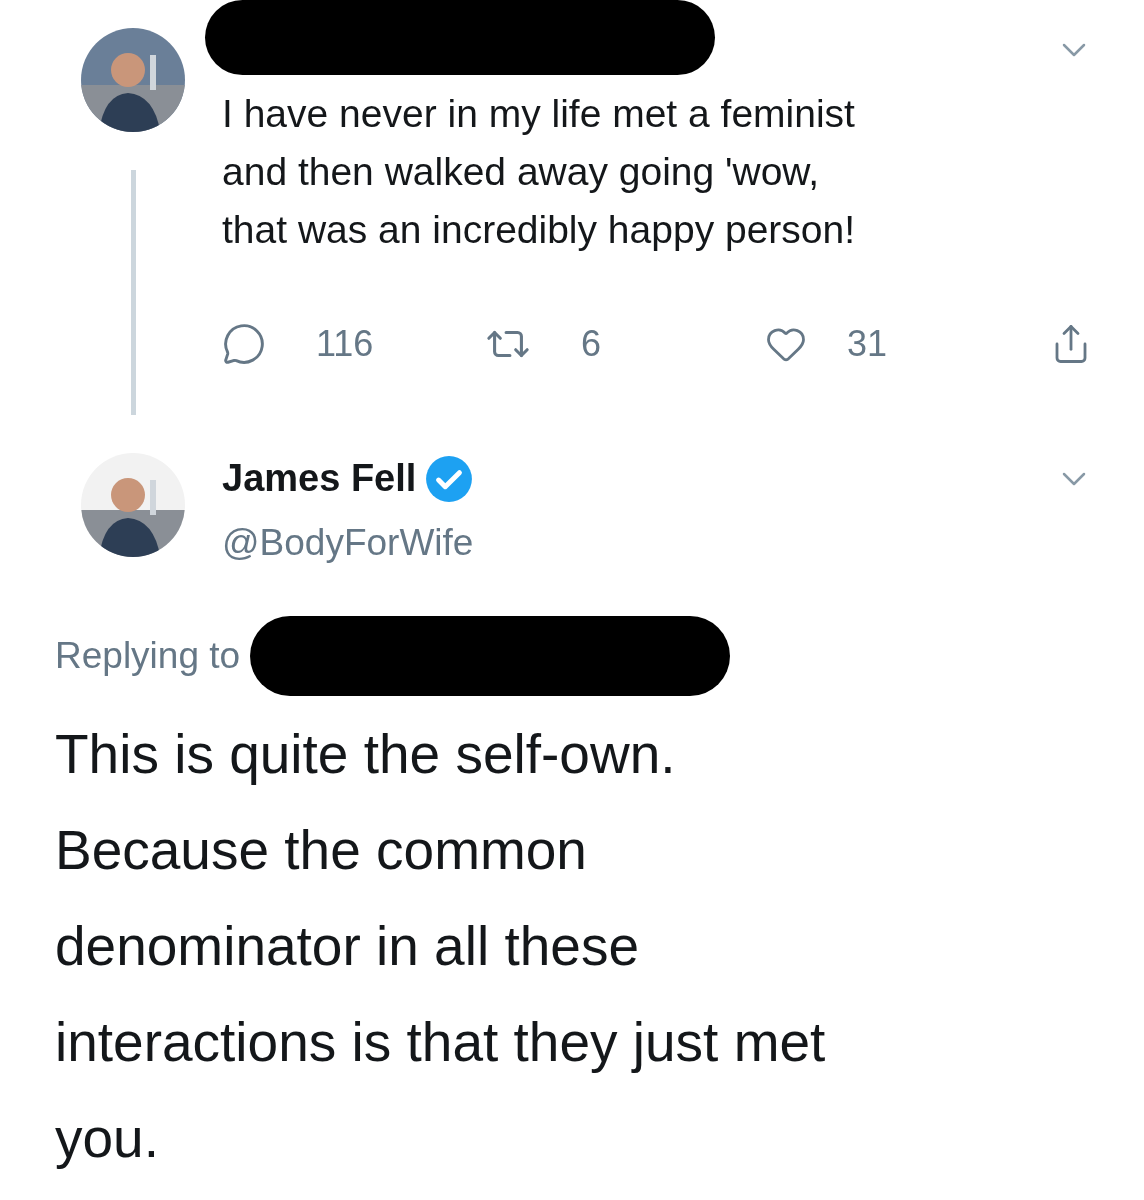  What do you see at coordinates (244, 344) in the screenshot?
I see `reply-icon` at bounding box center [244, 344].